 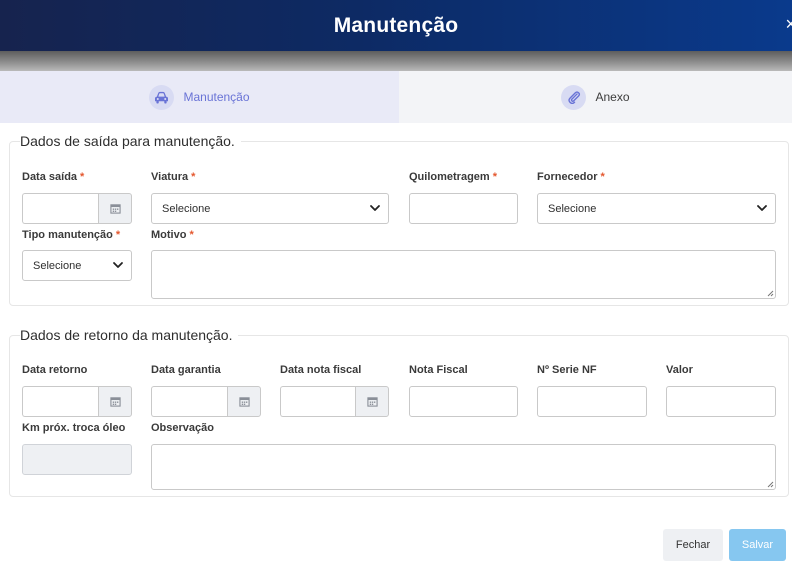 What do you see at coordinates (721, 401) in the screenshot?
I see `valor-input` at bounding box center [721, 401].